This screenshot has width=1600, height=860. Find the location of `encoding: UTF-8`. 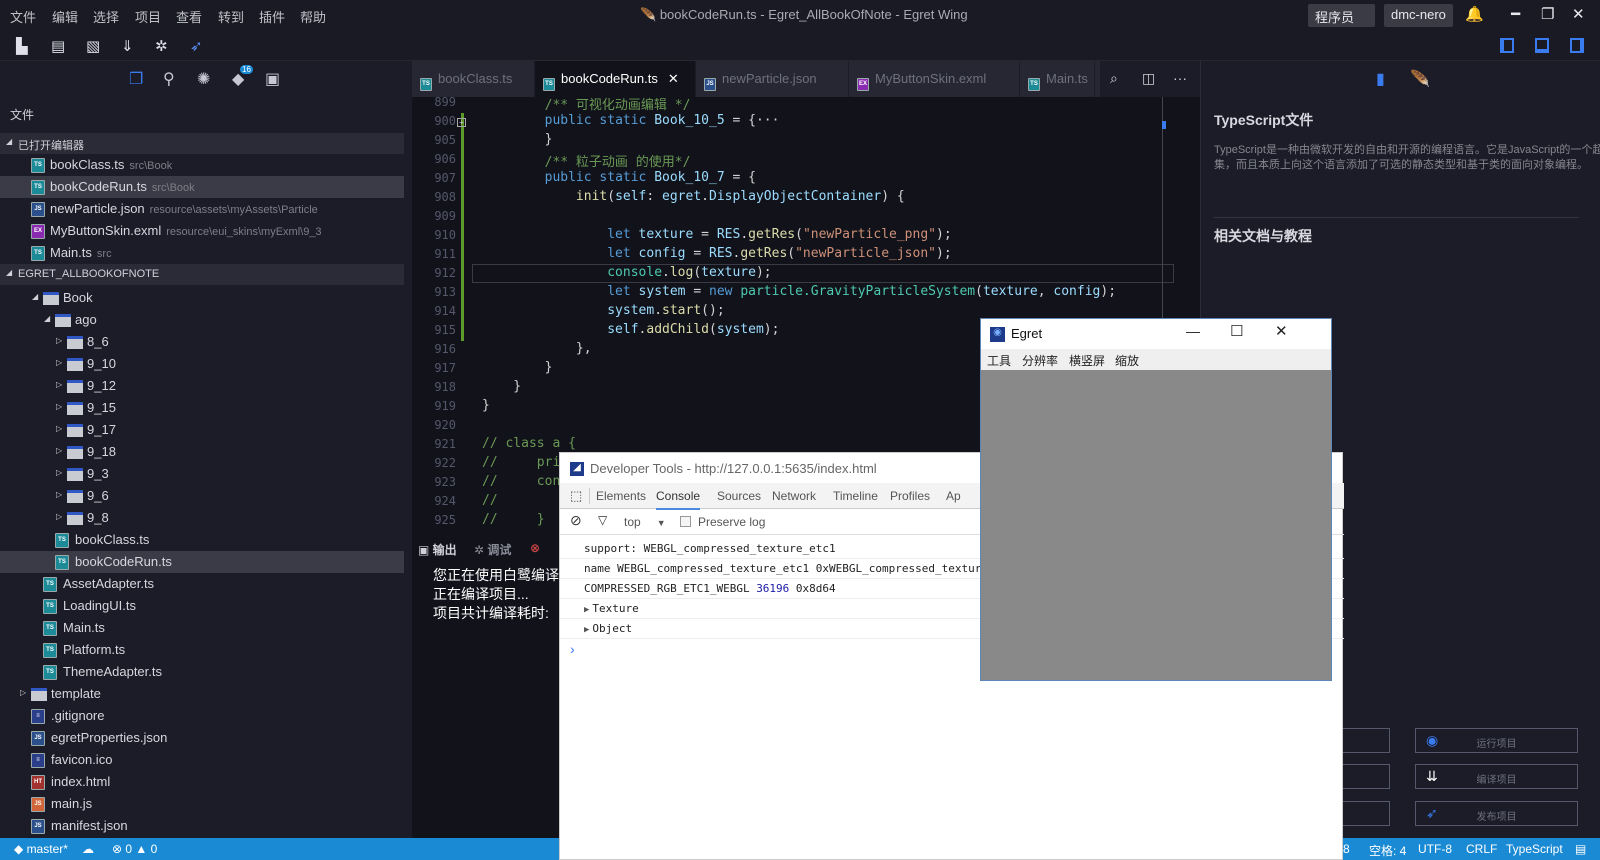

encoding: UTF-8 is located at coordinates (1435, 849).